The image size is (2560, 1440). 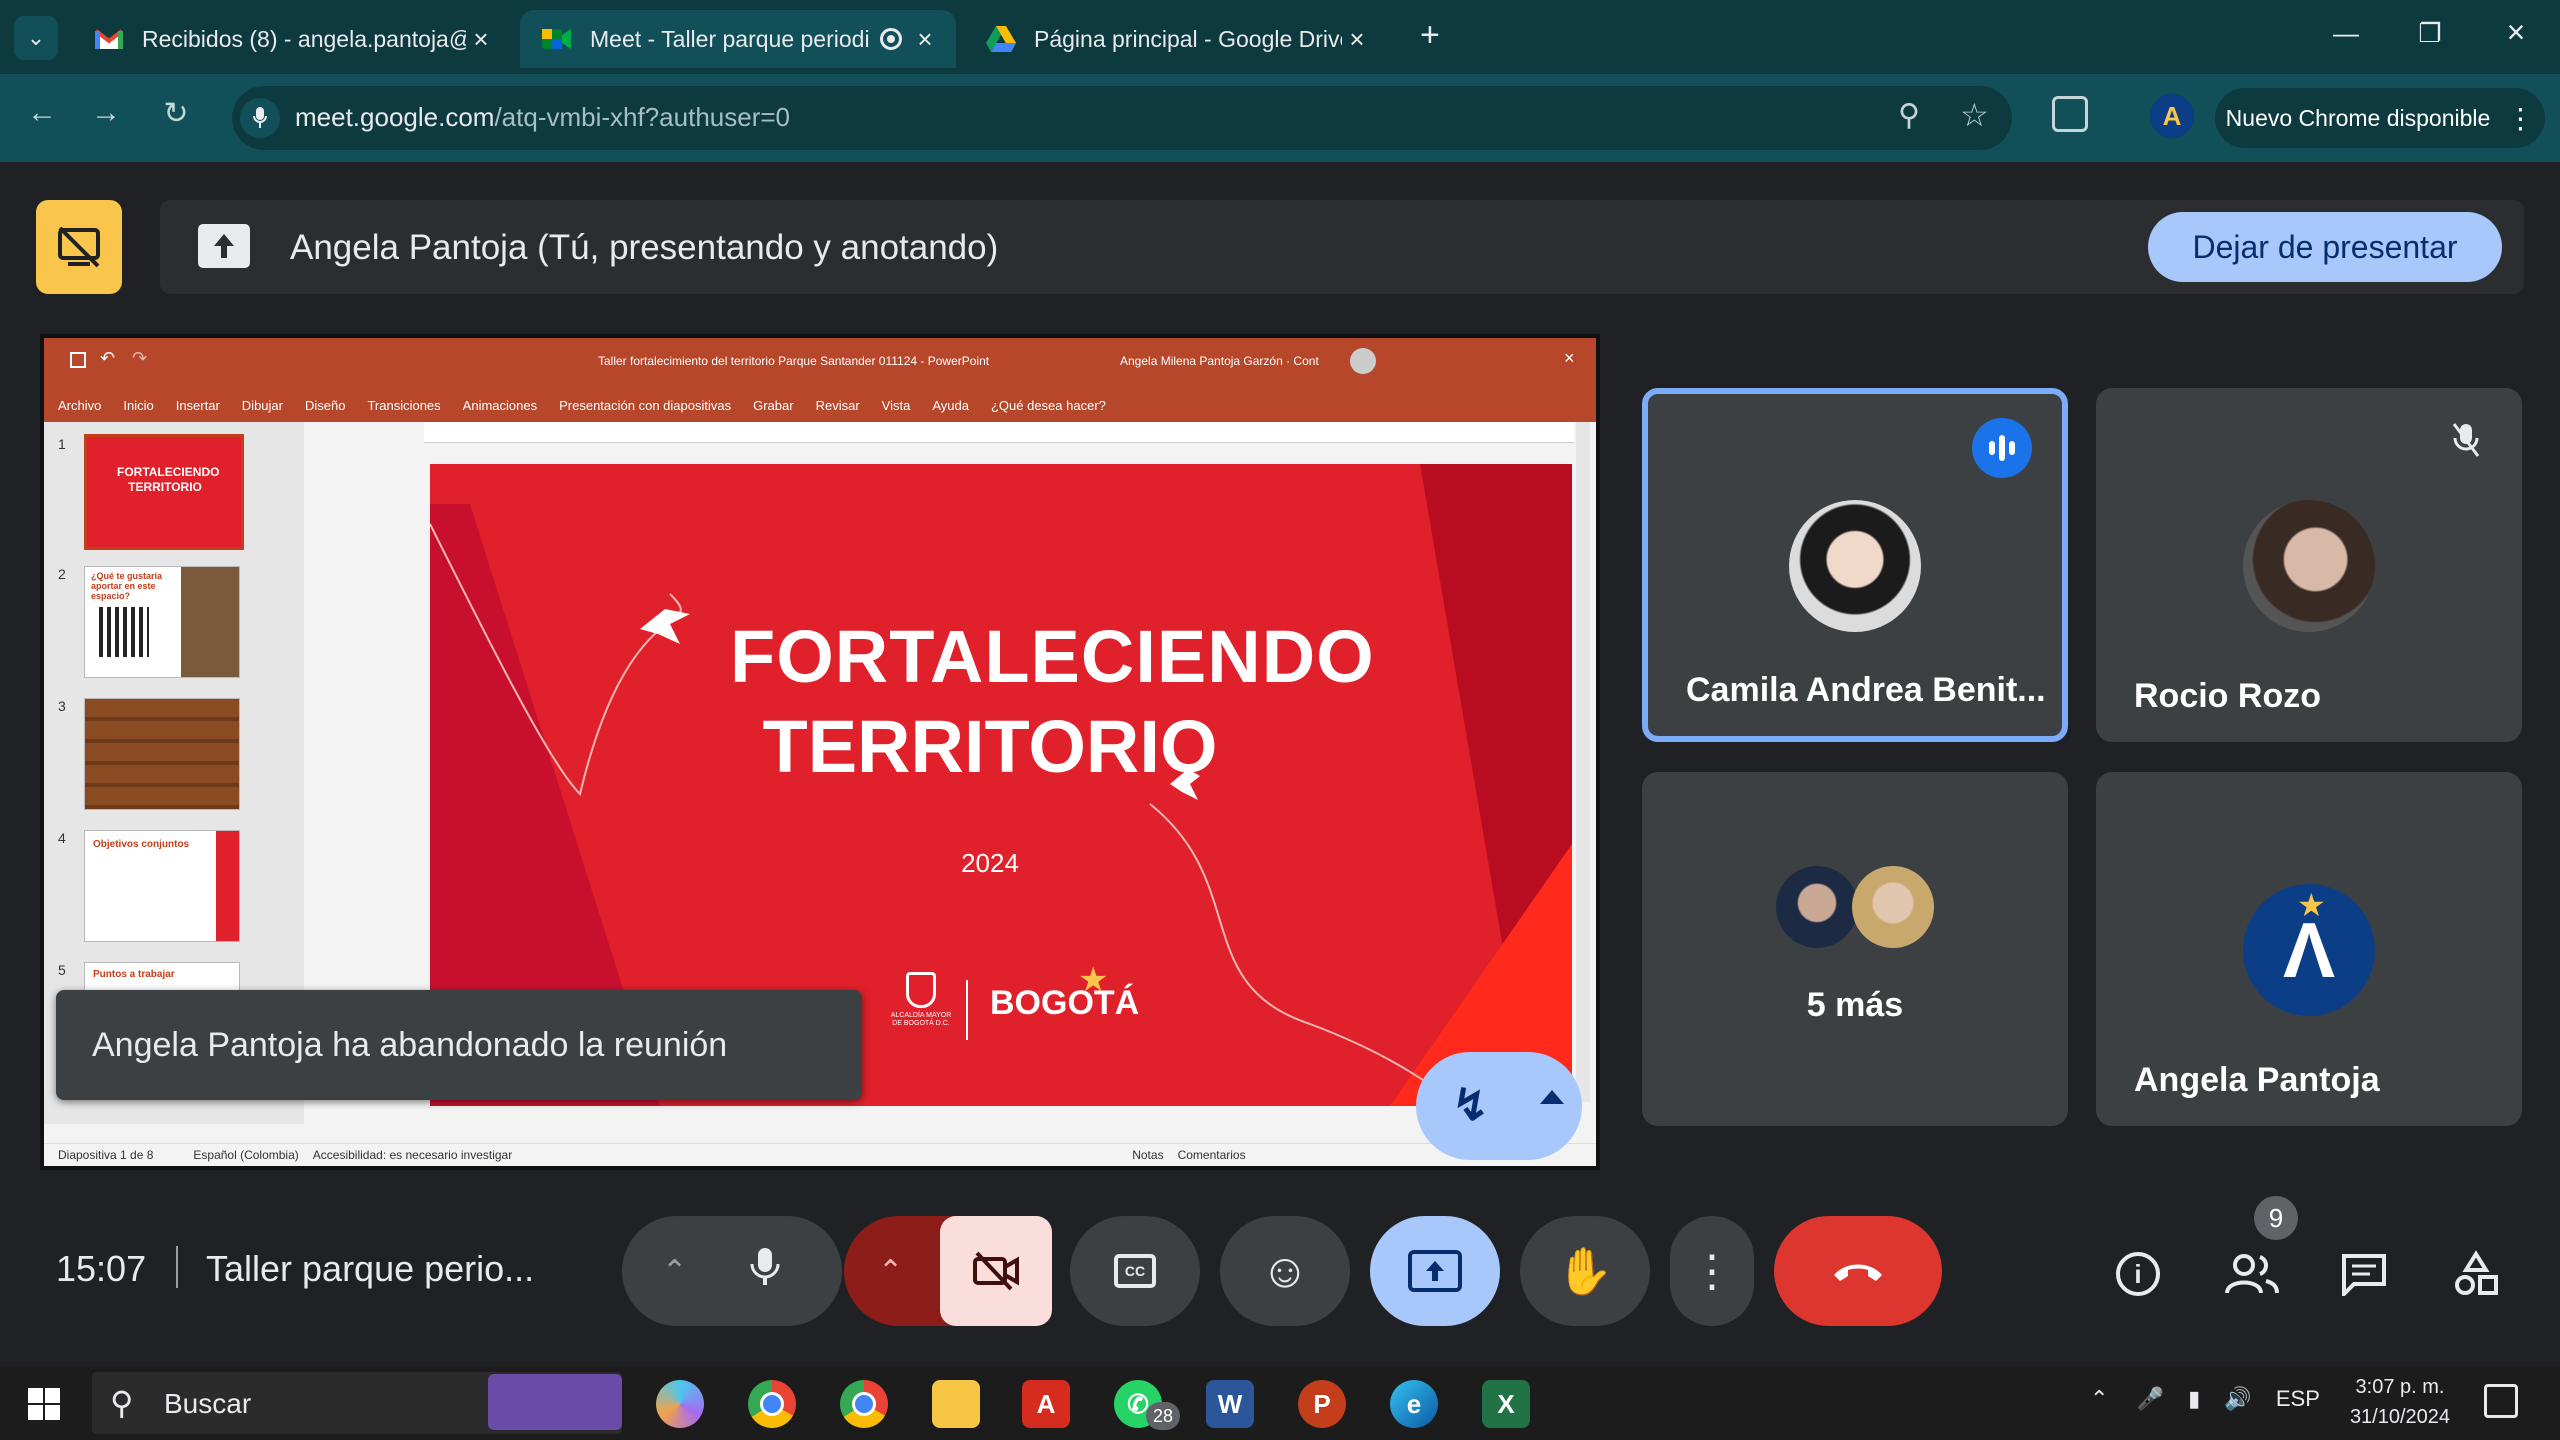 I want to click on emoji-icon: ☺, so click(x=1285, y=1271).